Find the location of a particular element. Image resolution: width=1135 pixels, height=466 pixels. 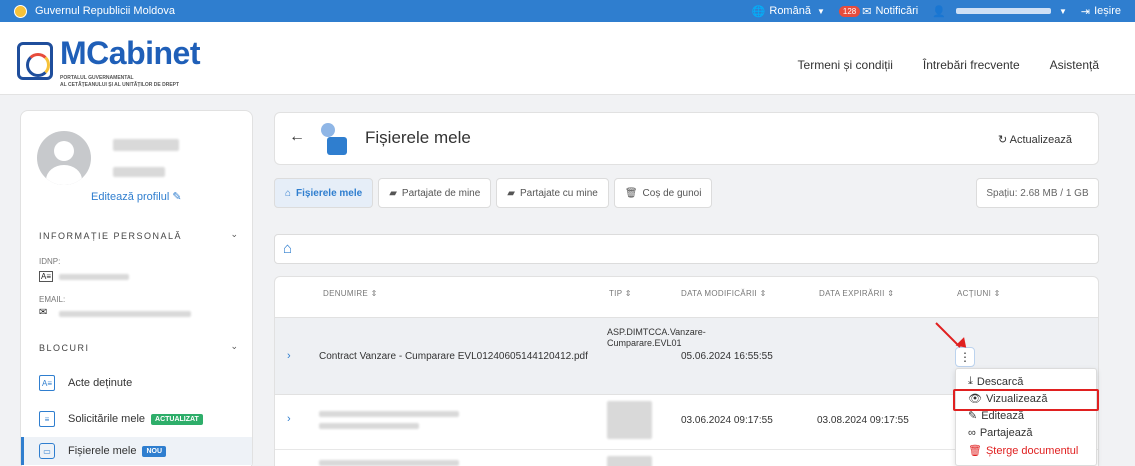

page-title: Fișierele mele is located at coordinates (418, 137).